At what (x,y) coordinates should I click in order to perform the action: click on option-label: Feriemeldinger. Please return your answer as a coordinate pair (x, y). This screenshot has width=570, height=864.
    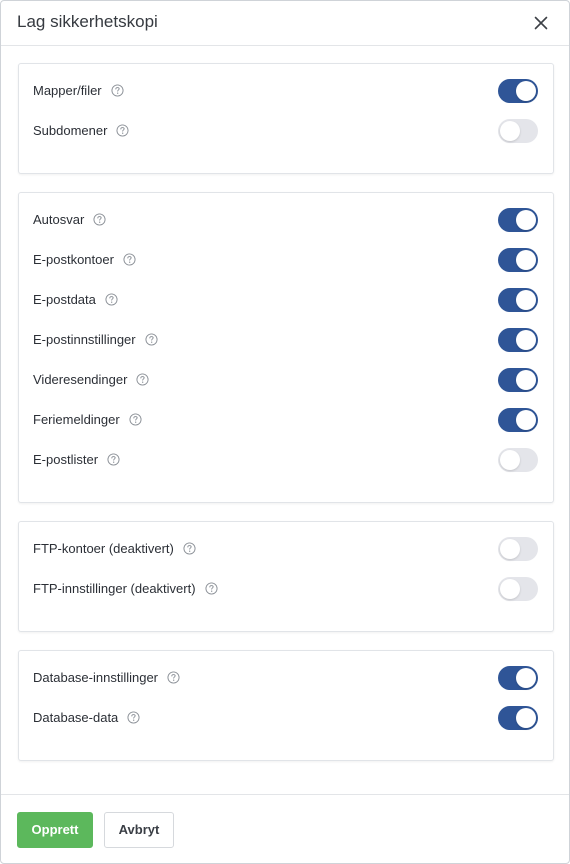
    Looking at the image, I should click on (87, 420).